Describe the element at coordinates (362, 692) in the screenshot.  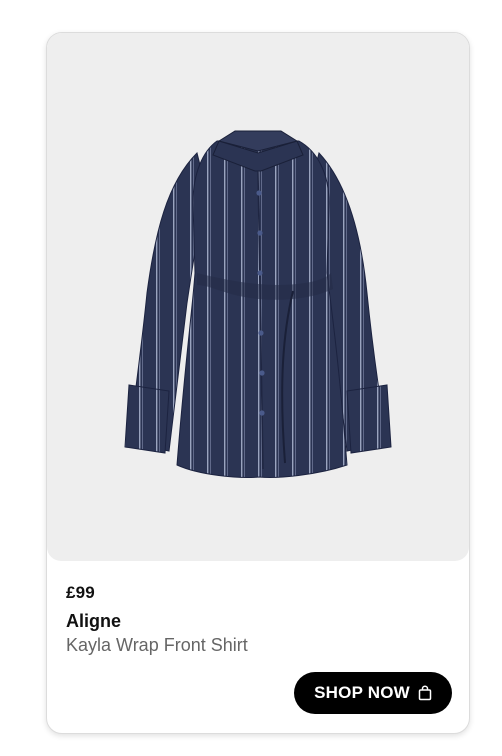
I see `shop-now-label: SHOP NOW` at that location.